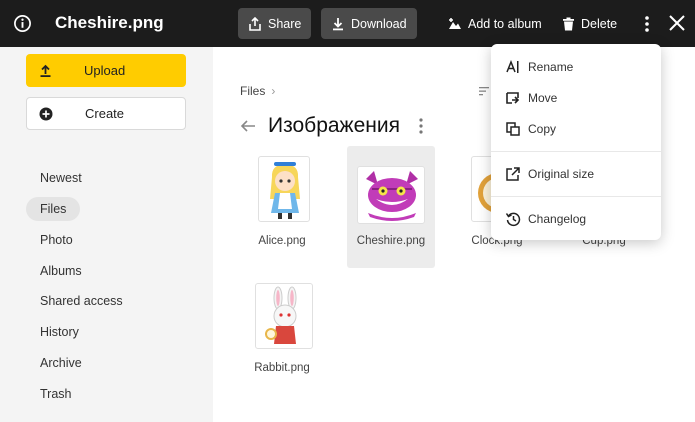 Image resolution: width=695 pixels, height=422 pixels. I want to click on breadcrumb: Files ›, so click(257, 91).